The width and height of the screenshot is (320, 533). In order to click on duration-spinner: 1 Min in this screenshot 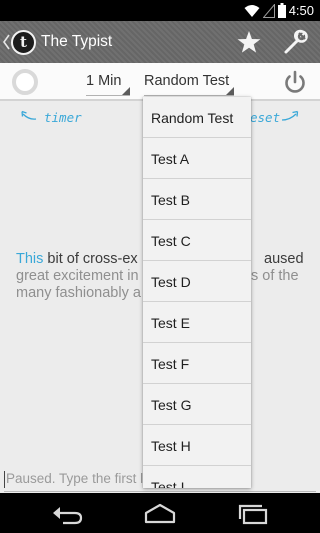, I will do `click(108, 84)`.